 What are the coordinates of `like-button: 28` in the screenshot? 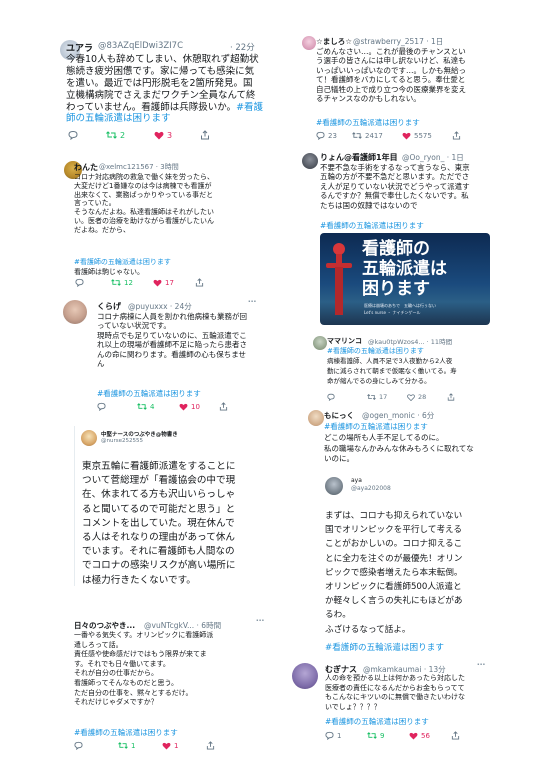 It's located at (427, 397).